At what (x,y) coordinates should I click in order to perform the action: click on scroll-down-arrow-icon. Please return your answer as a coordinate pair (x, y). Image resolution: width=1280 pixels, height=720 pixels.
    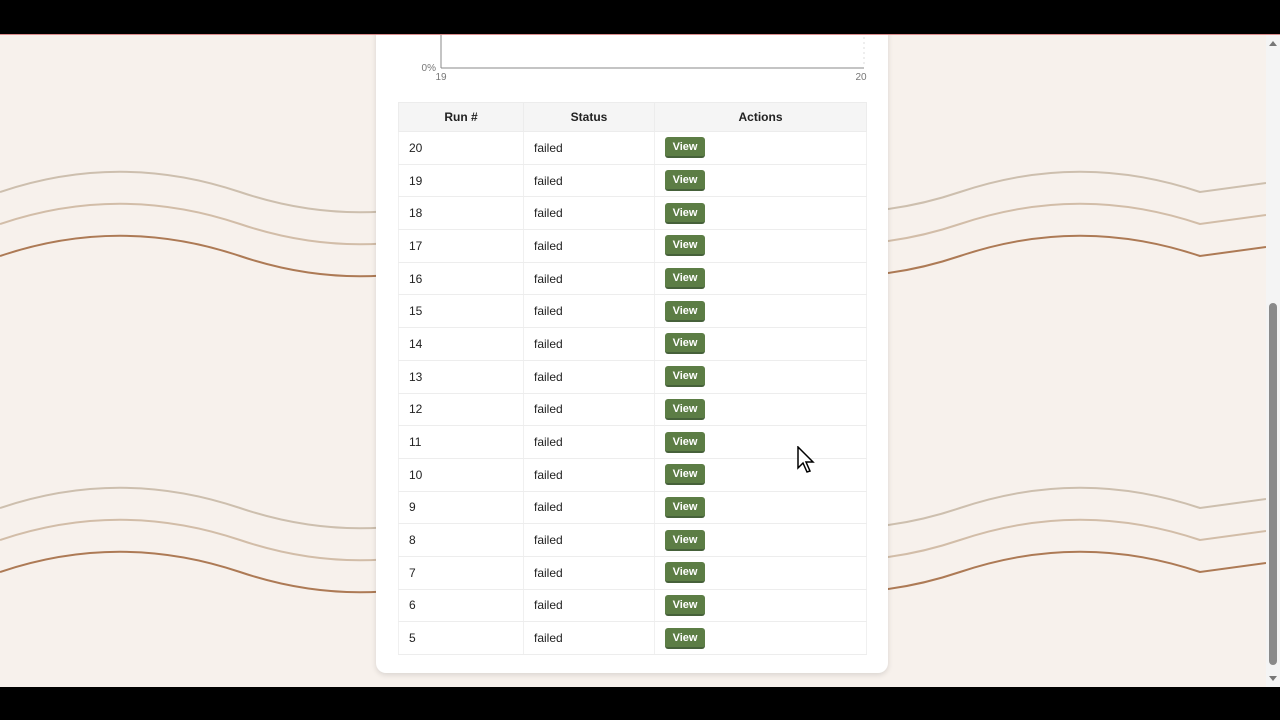
    Looking at the image, I should click on (1273, 678).